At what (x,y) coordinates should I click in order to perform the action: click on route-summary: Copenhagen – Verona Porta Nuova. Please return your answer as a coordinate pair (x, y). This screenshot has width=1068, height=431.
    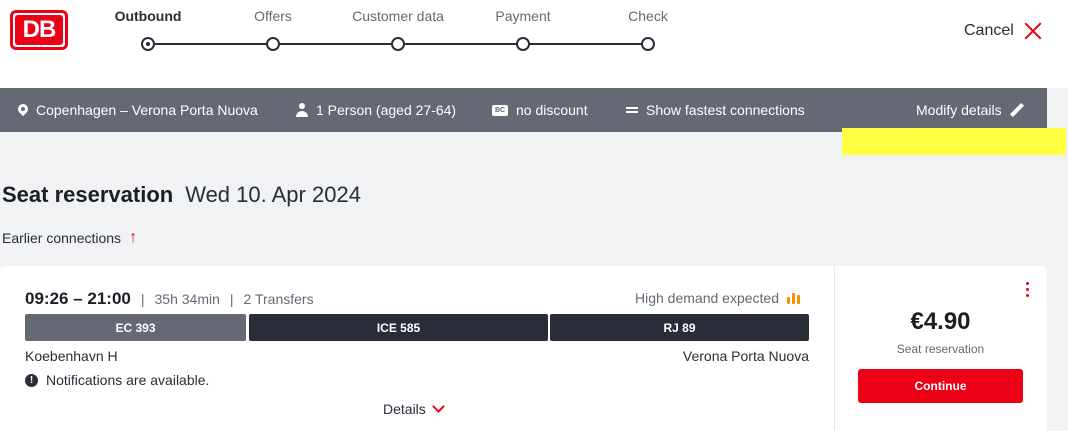
    Looking at the image, I should click on (138, 110).